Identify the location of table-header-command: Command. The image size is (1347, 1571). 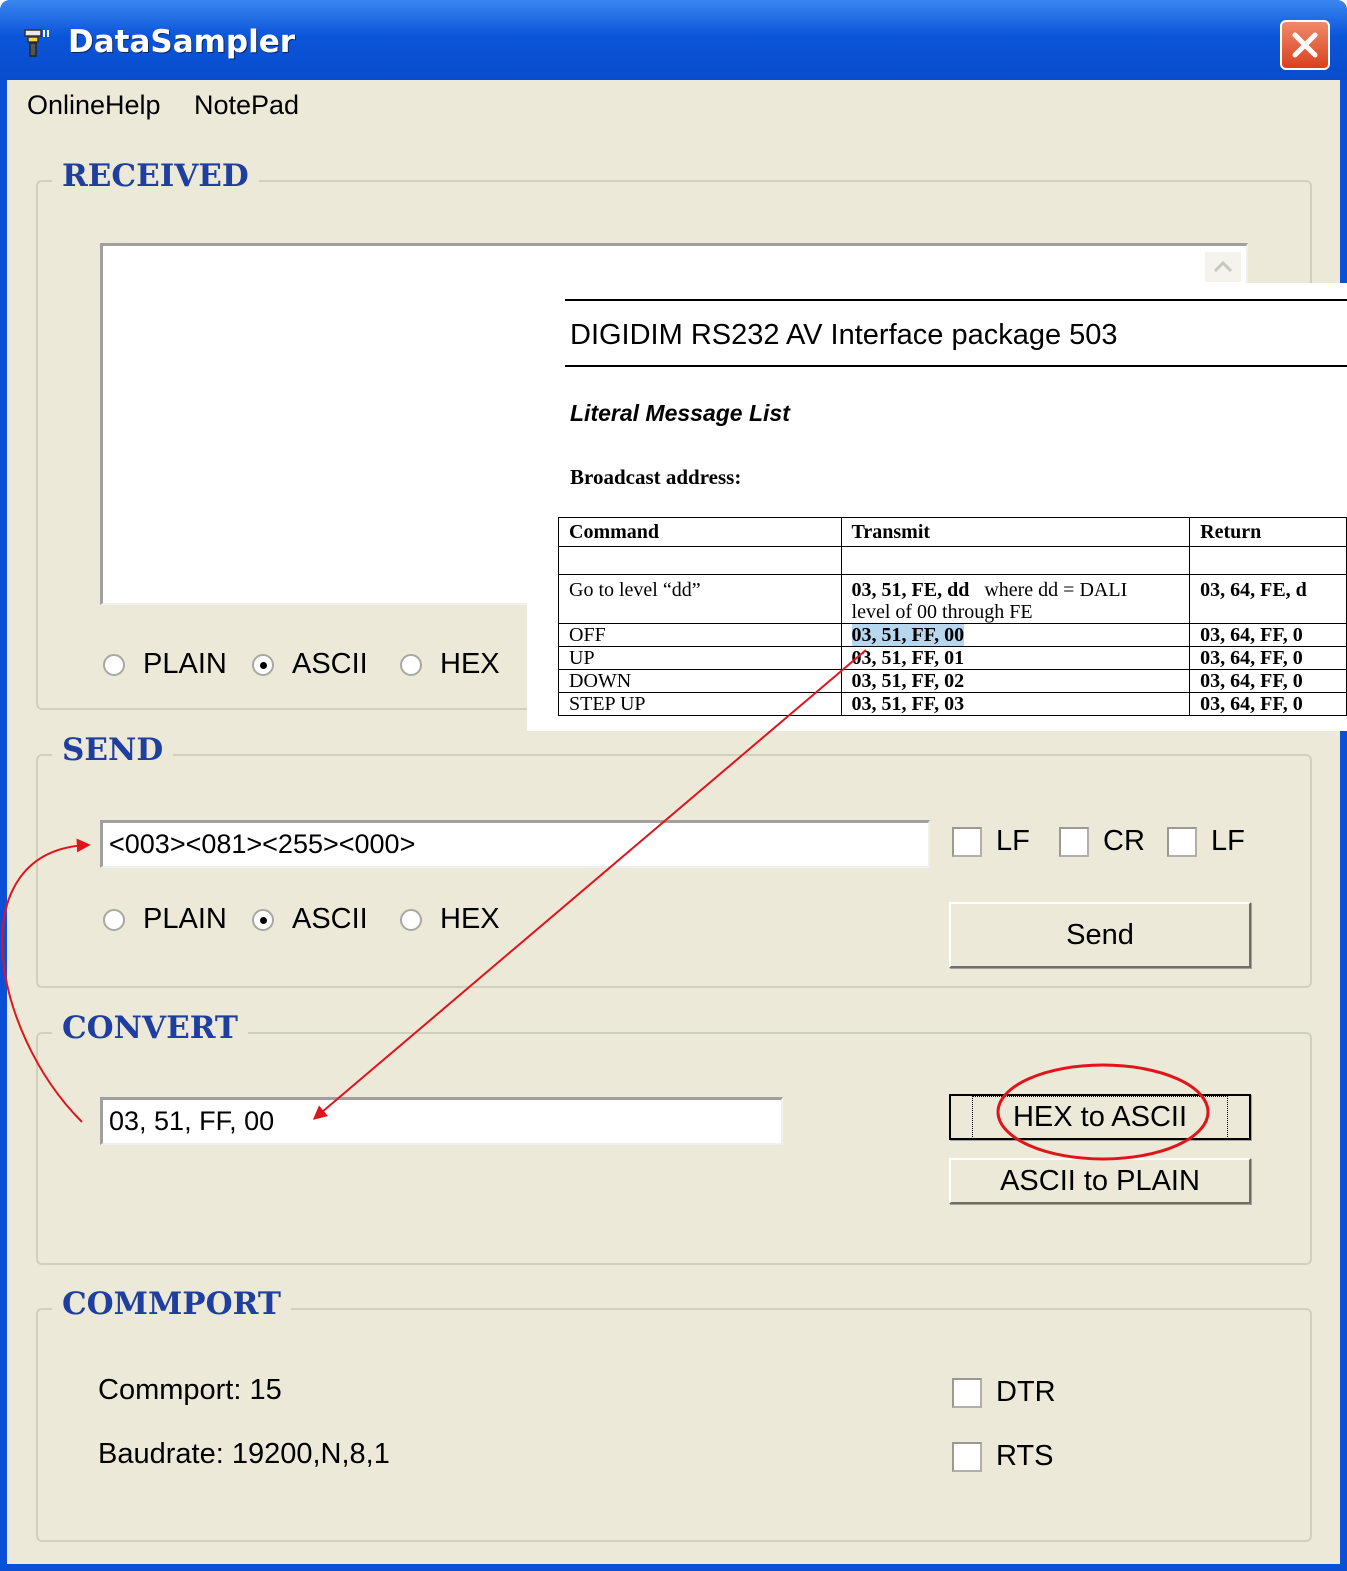
(700, 532).